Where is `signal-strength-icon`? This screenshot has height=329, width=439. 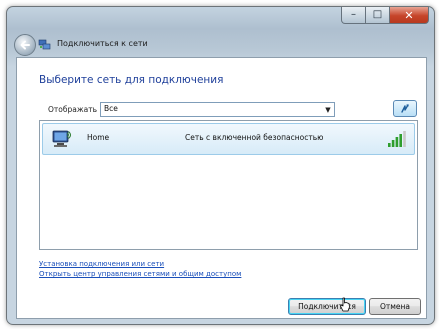 signal-strength-icon is located at coordinates (397, 139).